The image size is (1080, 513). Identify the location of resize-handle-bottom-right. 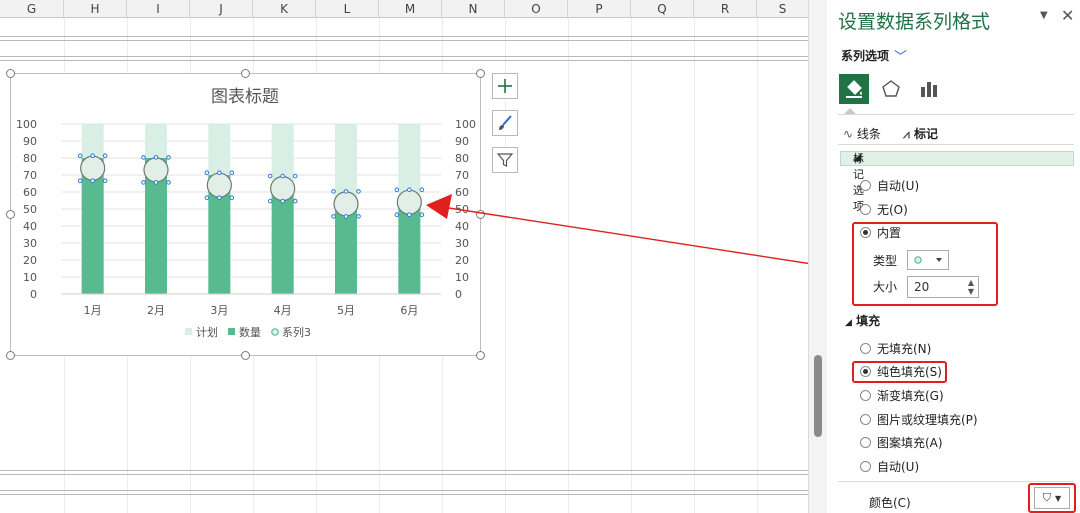
(480, 355).